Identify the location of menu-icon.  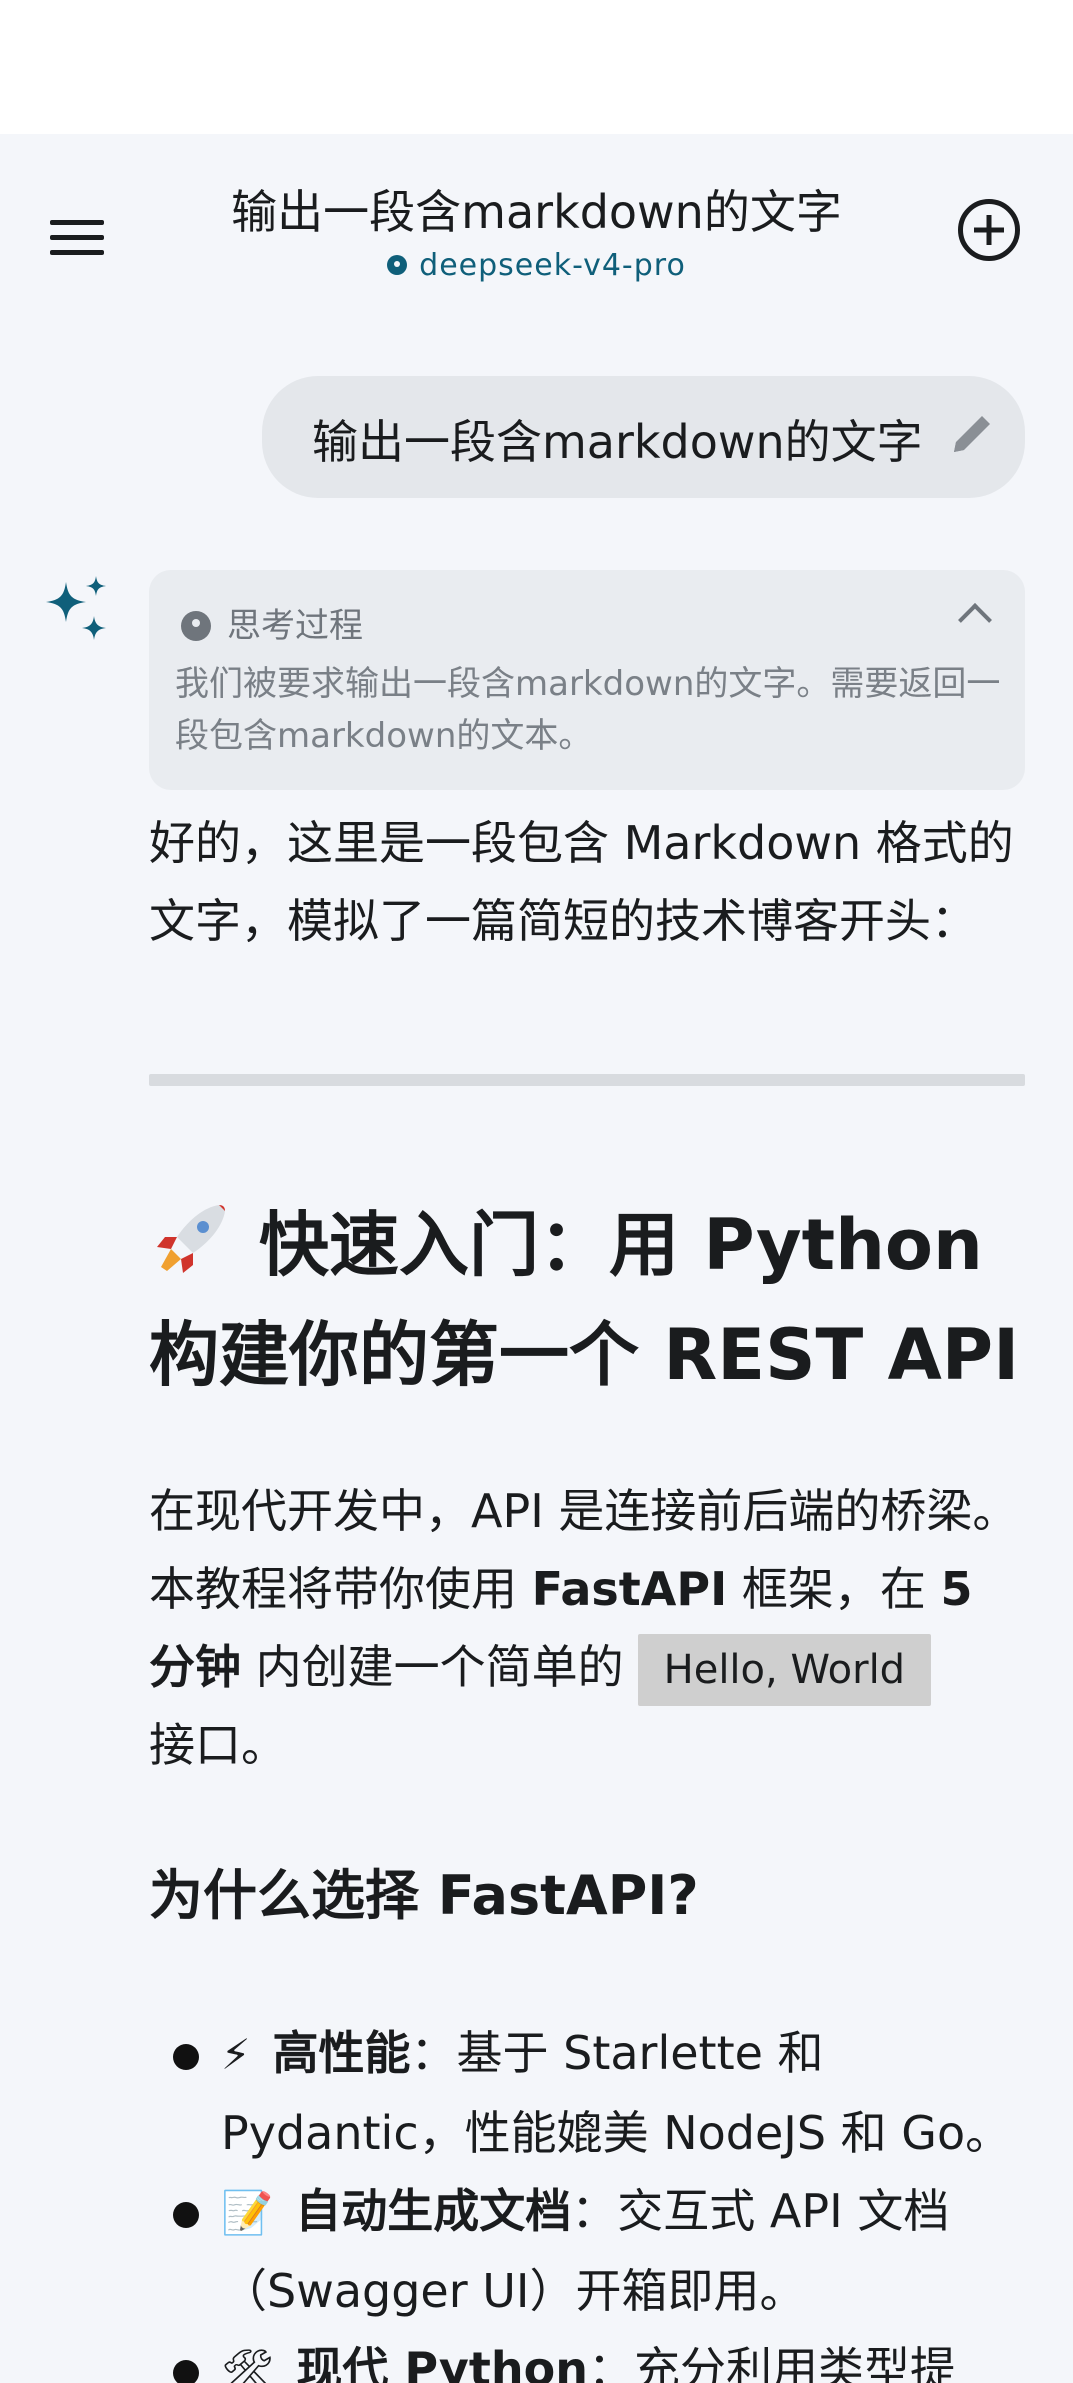
(77, 222).